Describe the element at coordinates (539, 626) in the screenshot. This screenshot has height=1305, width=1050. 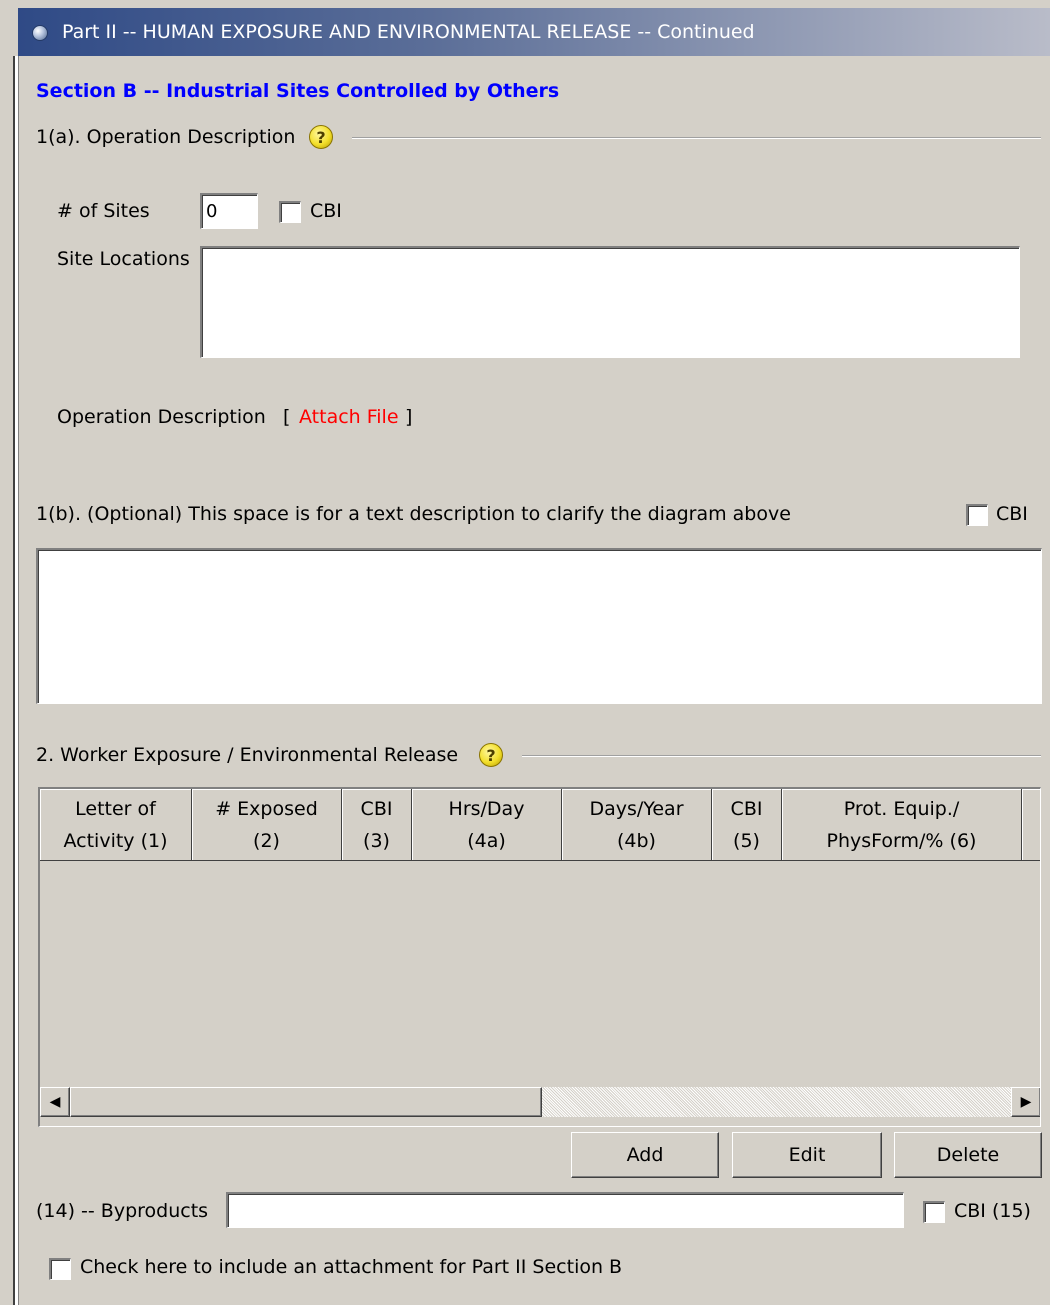
I see `clarify-textarea` at that location.